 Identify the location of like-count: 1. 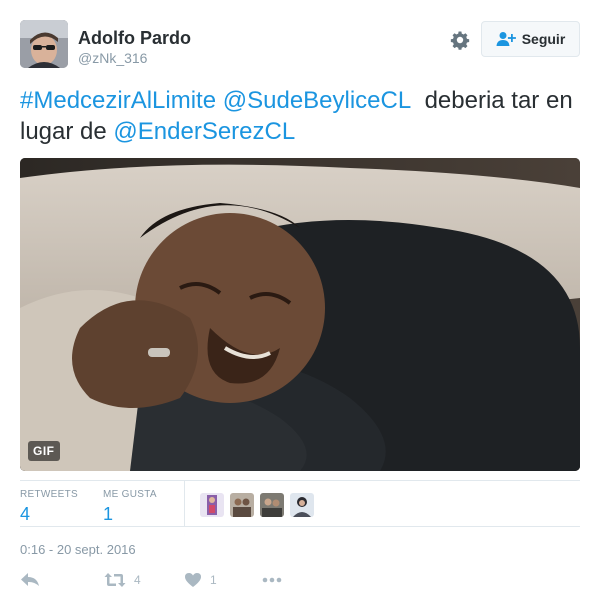
(213, 580).